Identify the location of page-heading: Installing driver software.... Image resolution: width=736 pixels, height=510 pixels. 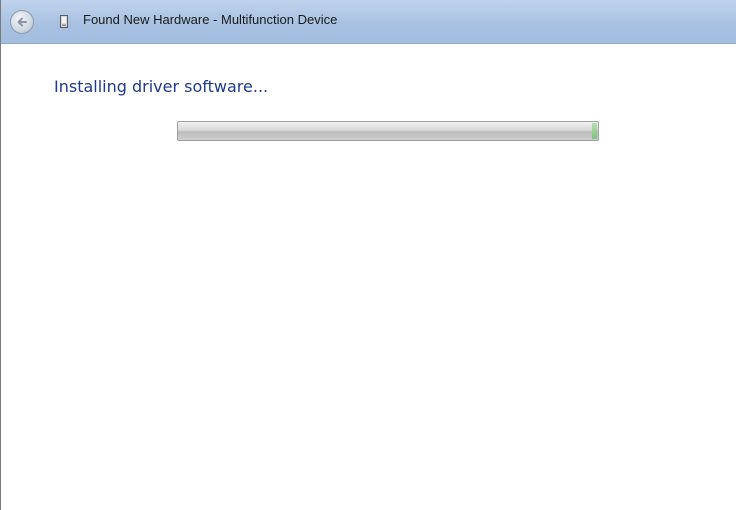
(161, 86).